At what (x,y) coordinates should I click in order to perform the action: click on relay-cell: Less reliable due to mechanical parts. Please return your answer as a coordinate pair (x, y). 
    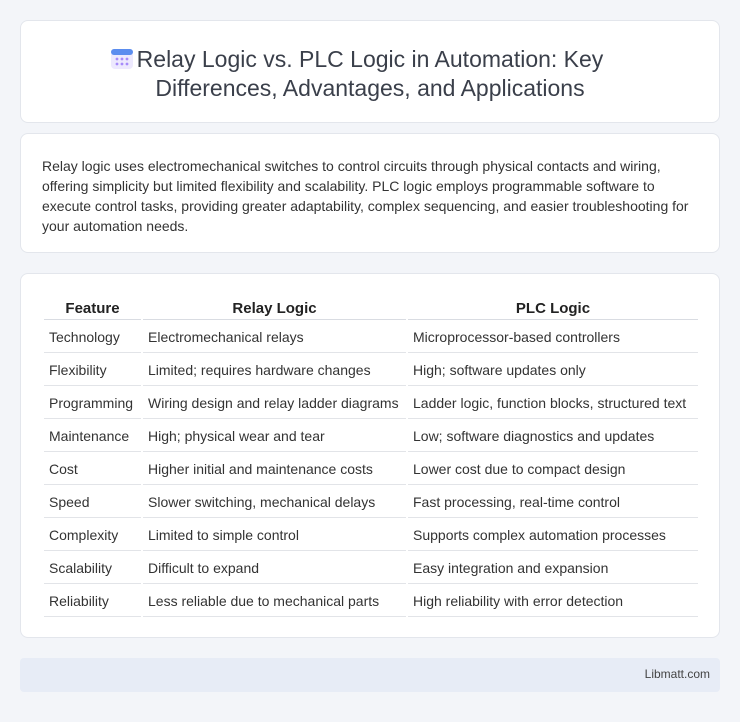
    Looking at the image, I should click on (274, 601).